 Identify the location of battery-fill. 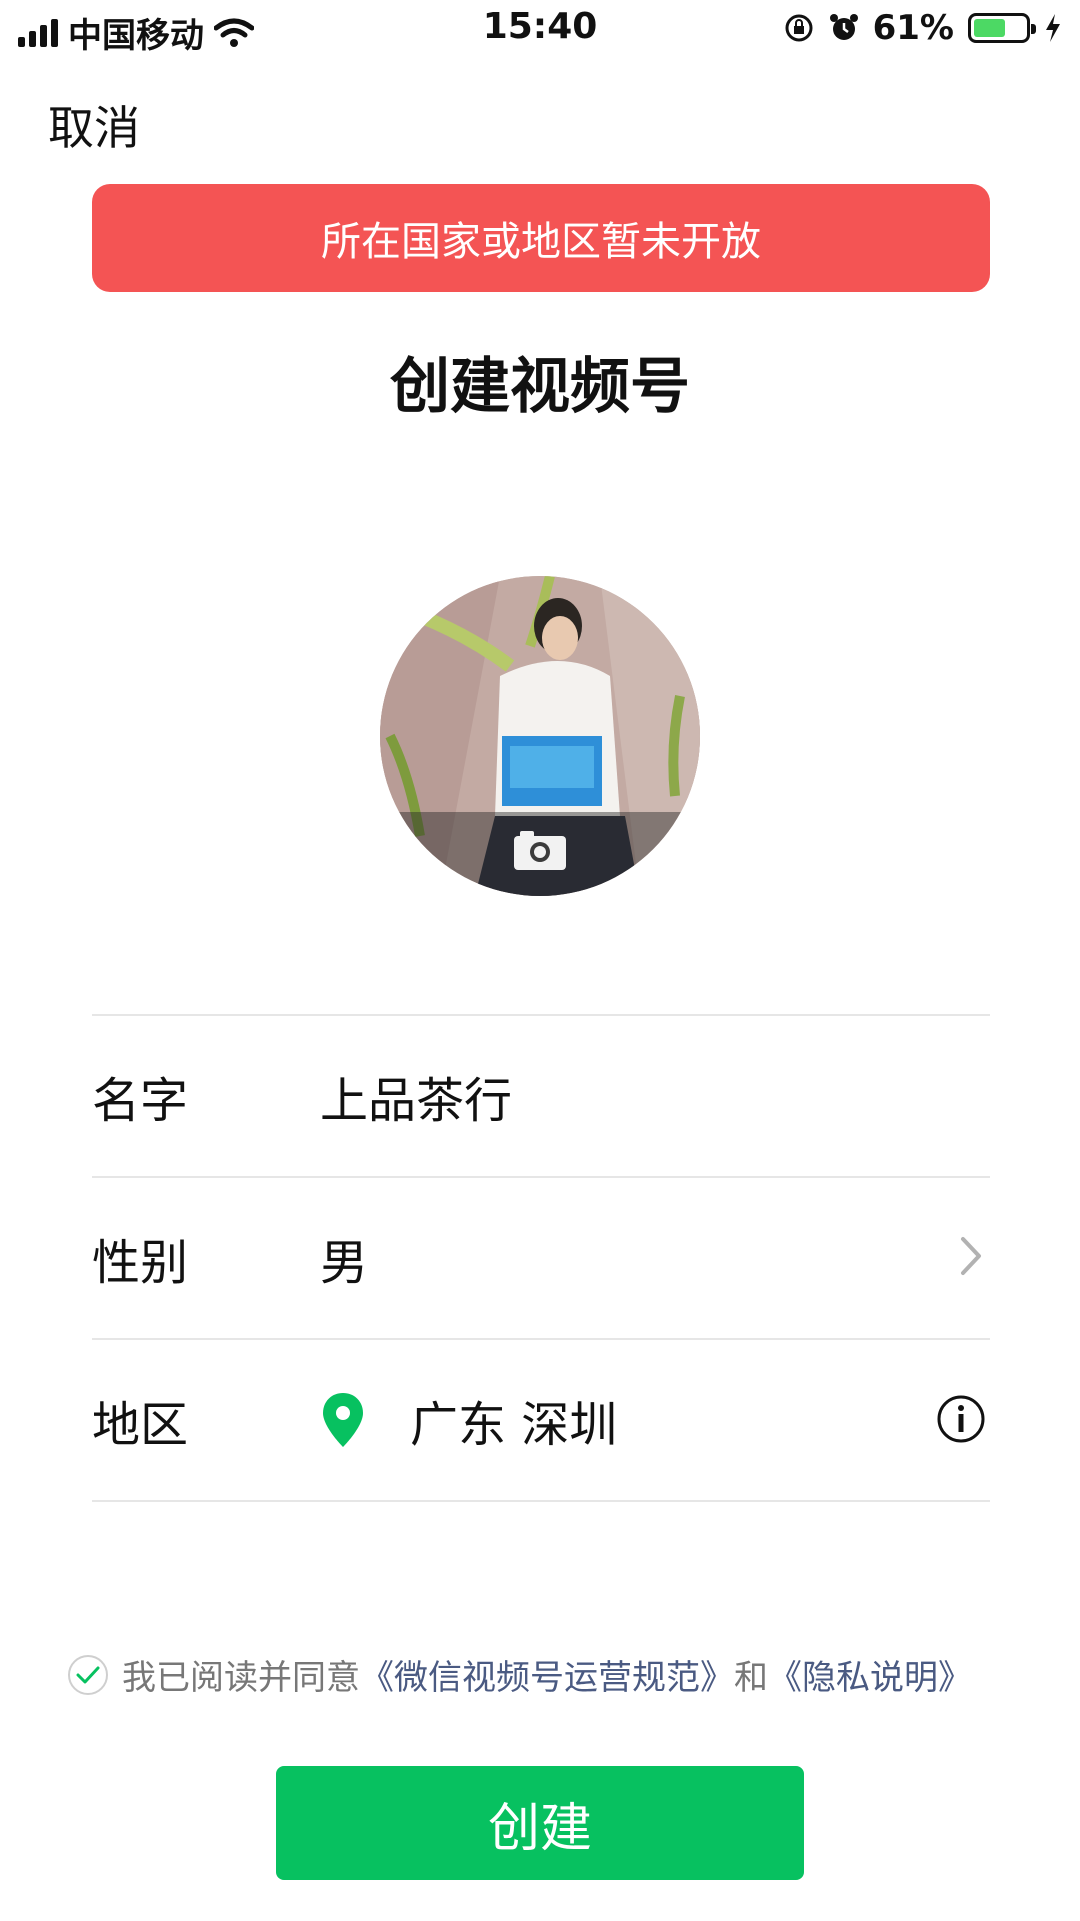
(989, 28).